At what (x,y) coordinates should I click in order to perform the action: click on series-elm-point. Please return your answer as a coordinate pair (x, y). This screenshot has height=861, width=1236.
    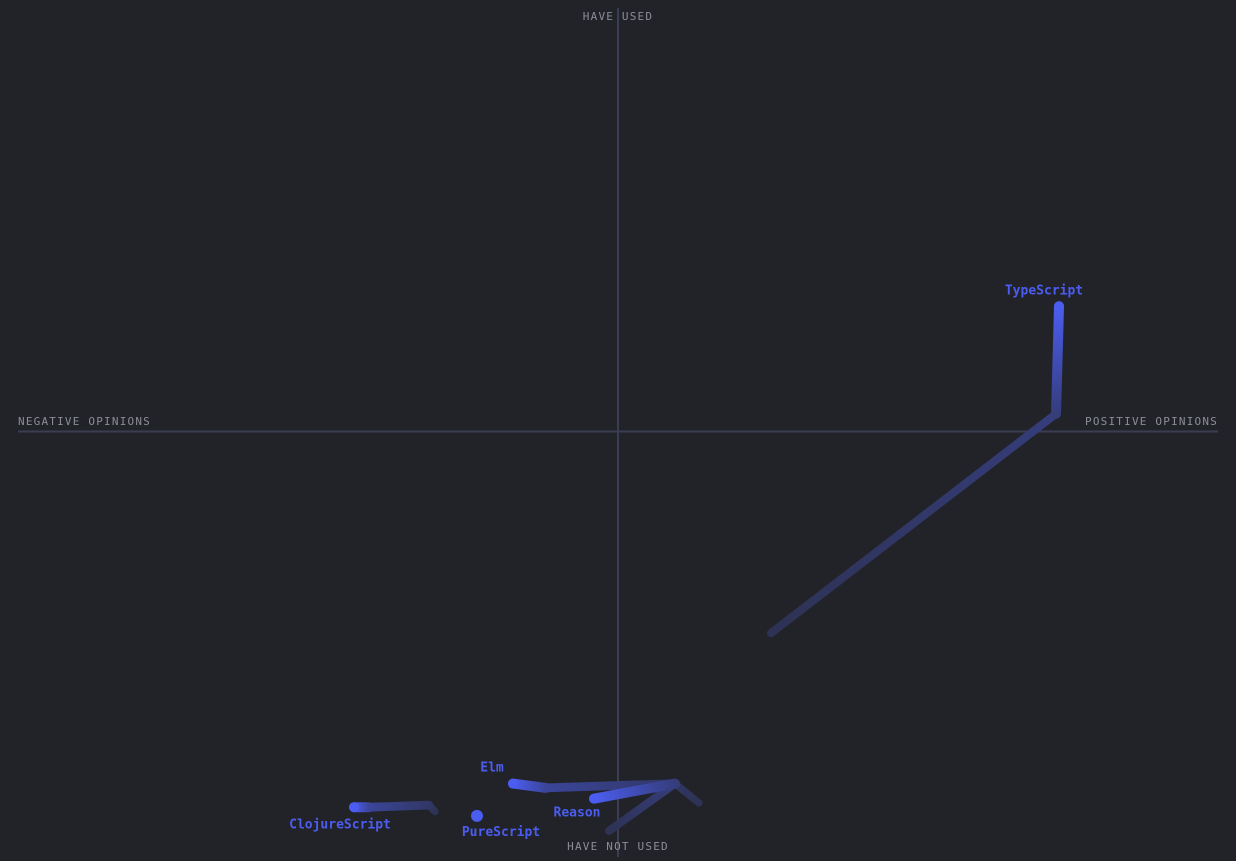
    Looking at the image, I should click on (513, 783).